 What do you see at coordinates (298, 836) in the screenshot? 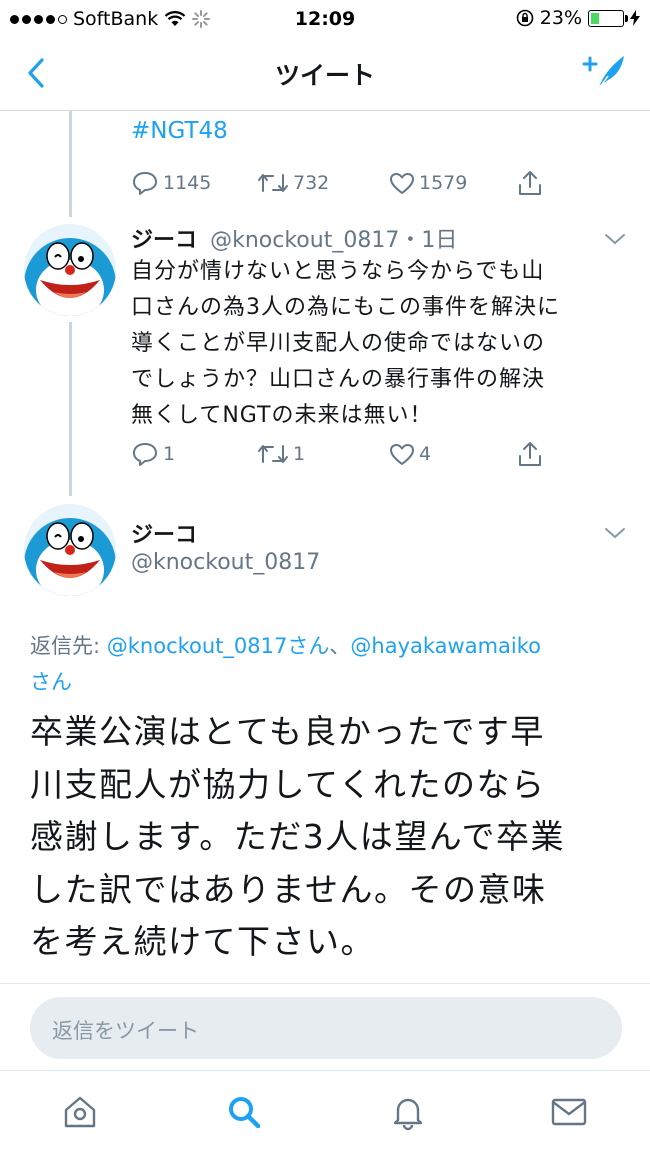
I see `tweet-text-line: 感謝します。ただ3人は望んで卒業` at bounding box center [298, 836].